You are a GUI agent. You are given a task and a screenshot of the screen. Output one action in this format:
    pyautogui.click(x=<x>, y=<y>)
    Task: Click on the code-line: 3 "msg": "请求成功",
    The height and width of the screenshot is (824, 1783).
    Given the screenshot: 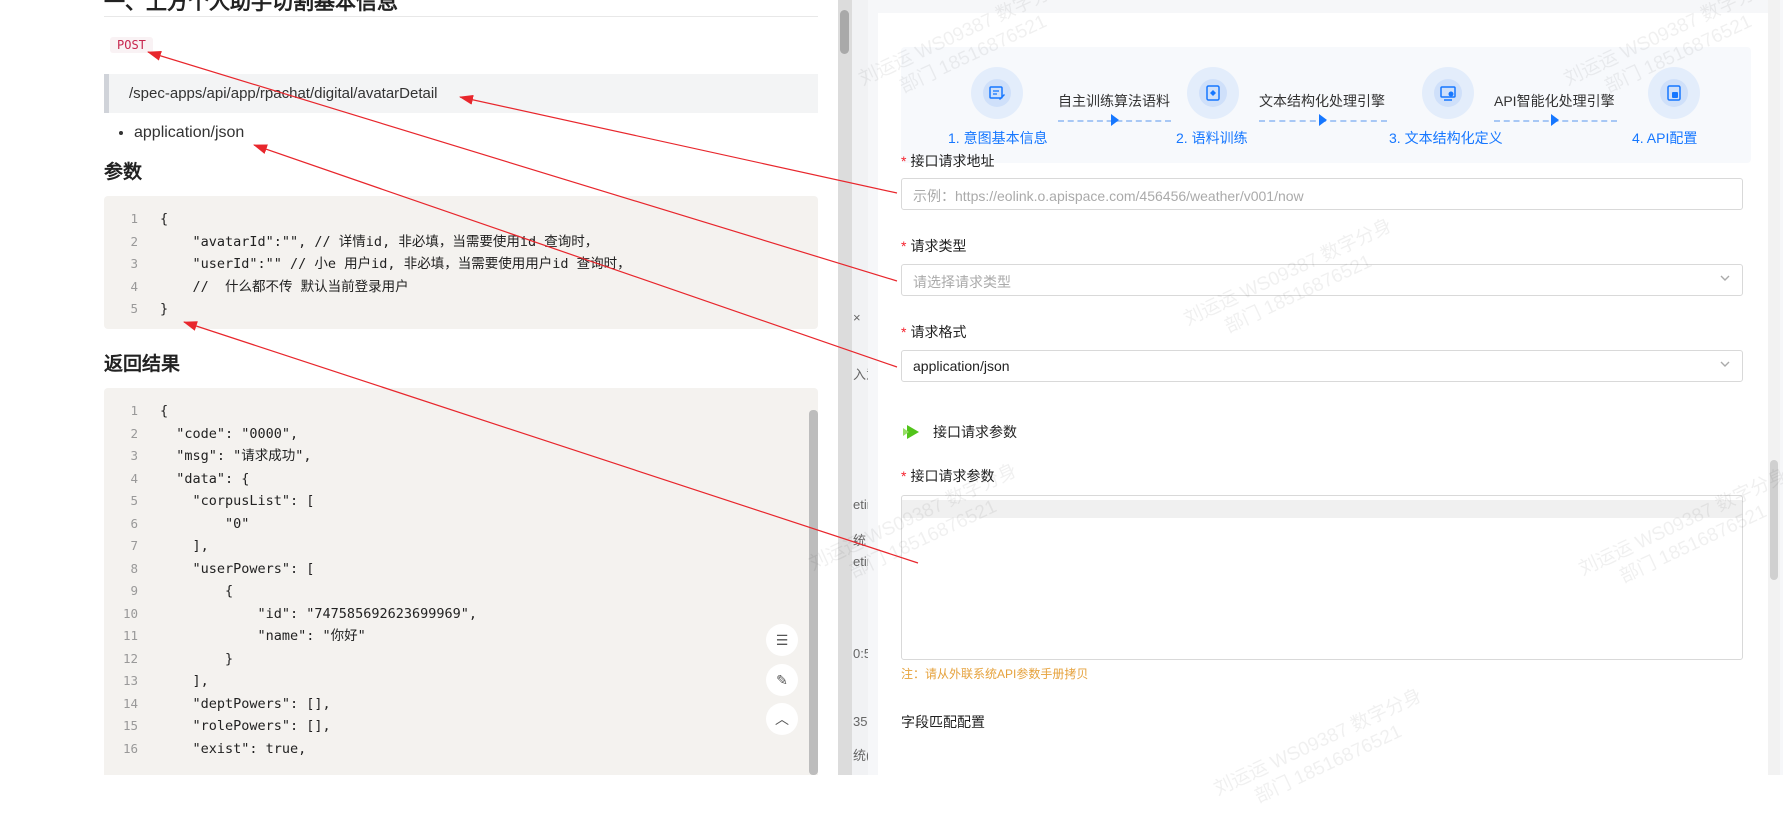 What is the action you would take?
    pyautogui.click(x=461, y=456)
    